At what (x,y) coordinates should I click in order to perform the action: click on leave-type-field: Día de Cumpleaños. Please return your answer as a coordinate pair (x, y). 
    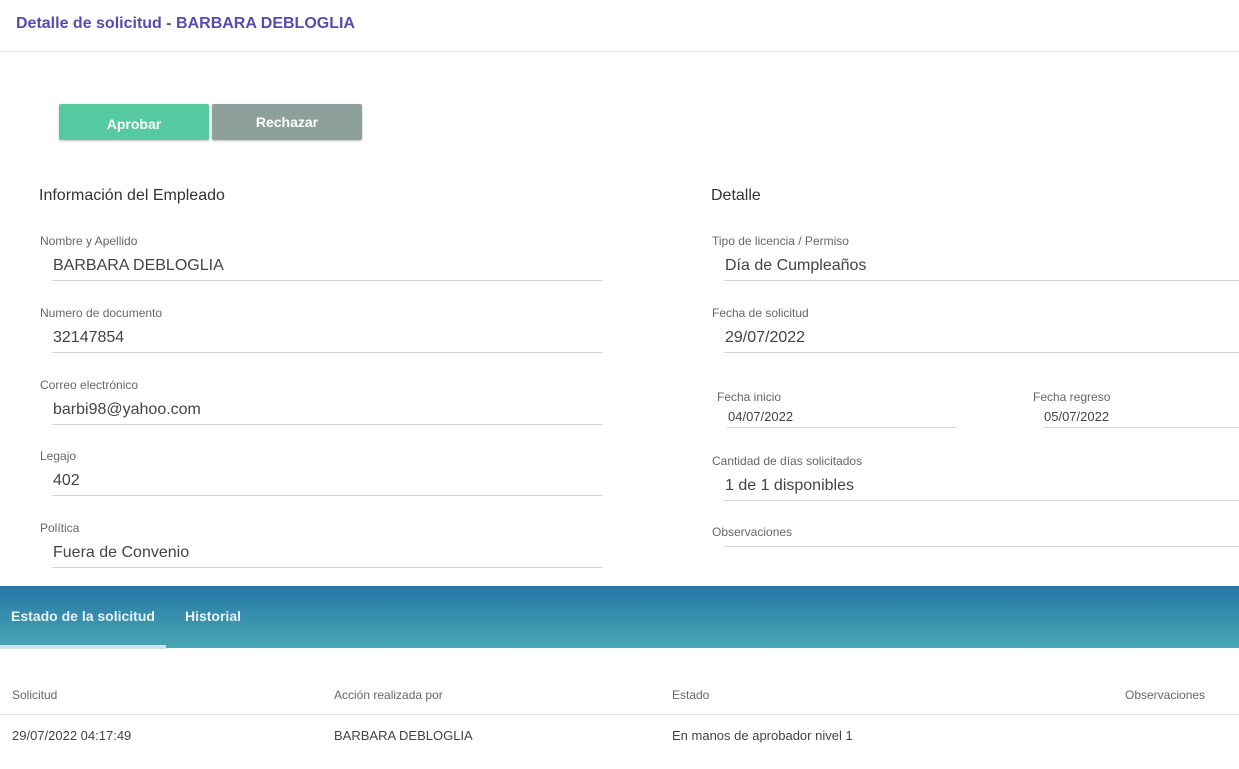
    Looking at the image, I should click on (981, 268).